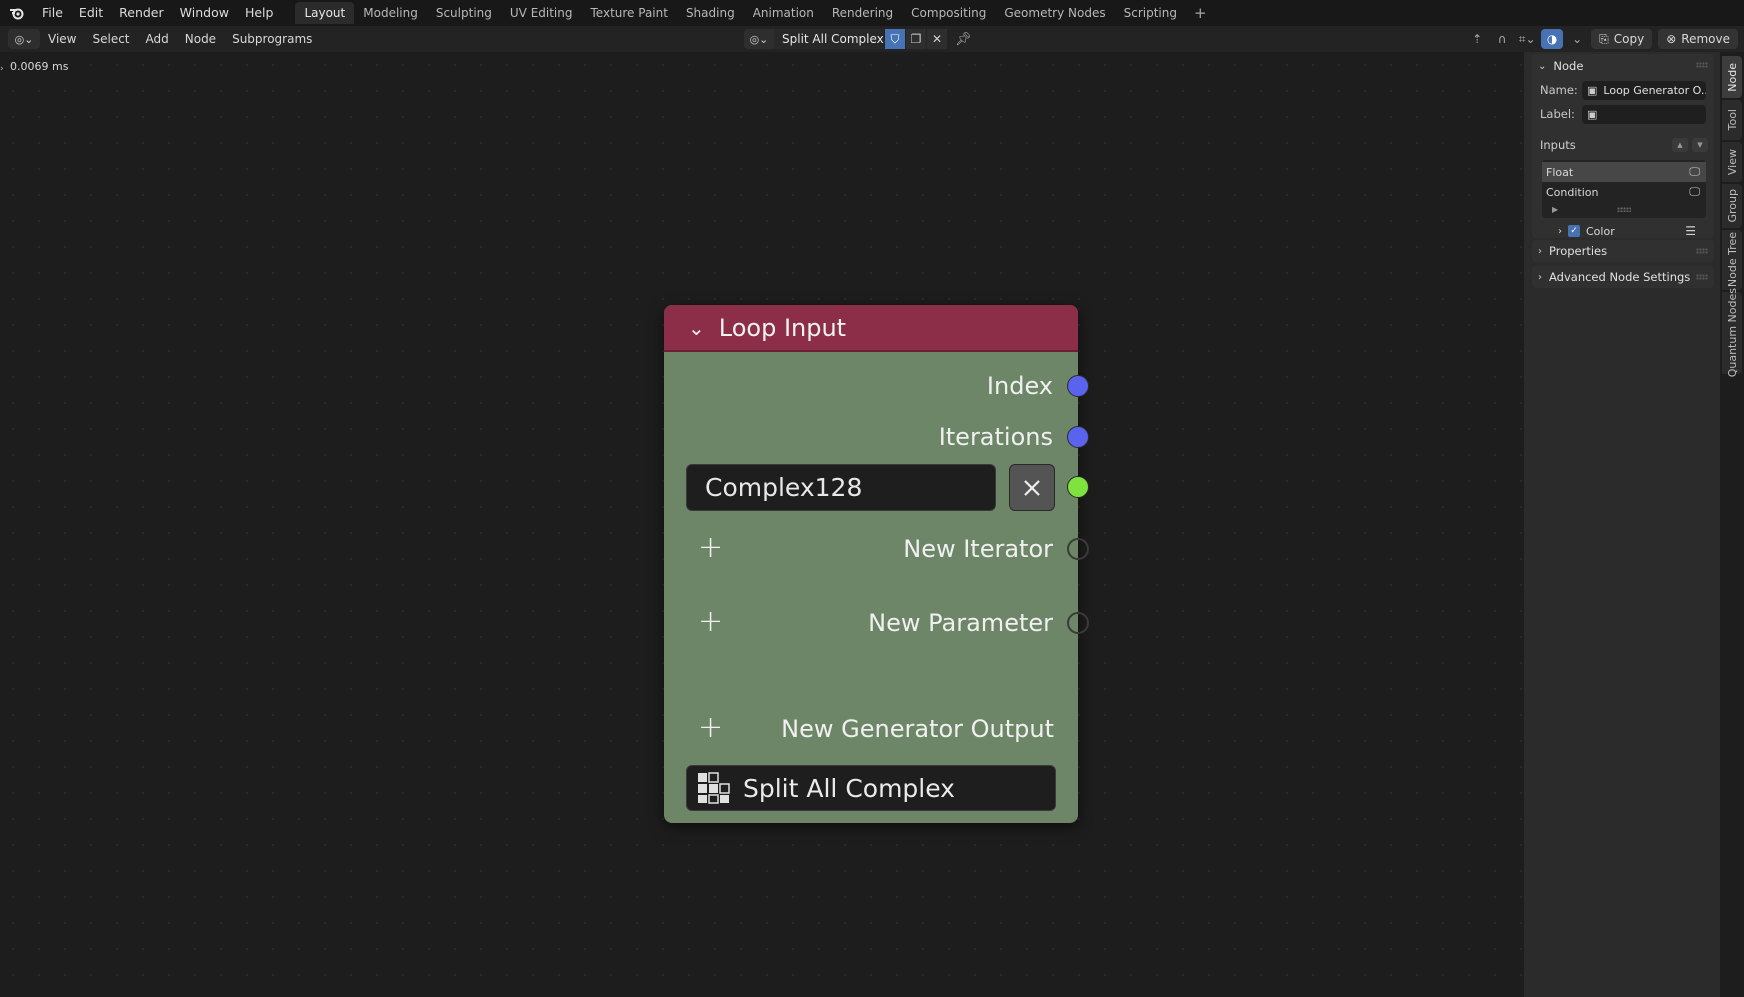 This screenshot has height=997, width=1744. Describe the element at coordinates (1622, 39) in the screenshot. I see `copy-button: ⎘ Copy` at that location.